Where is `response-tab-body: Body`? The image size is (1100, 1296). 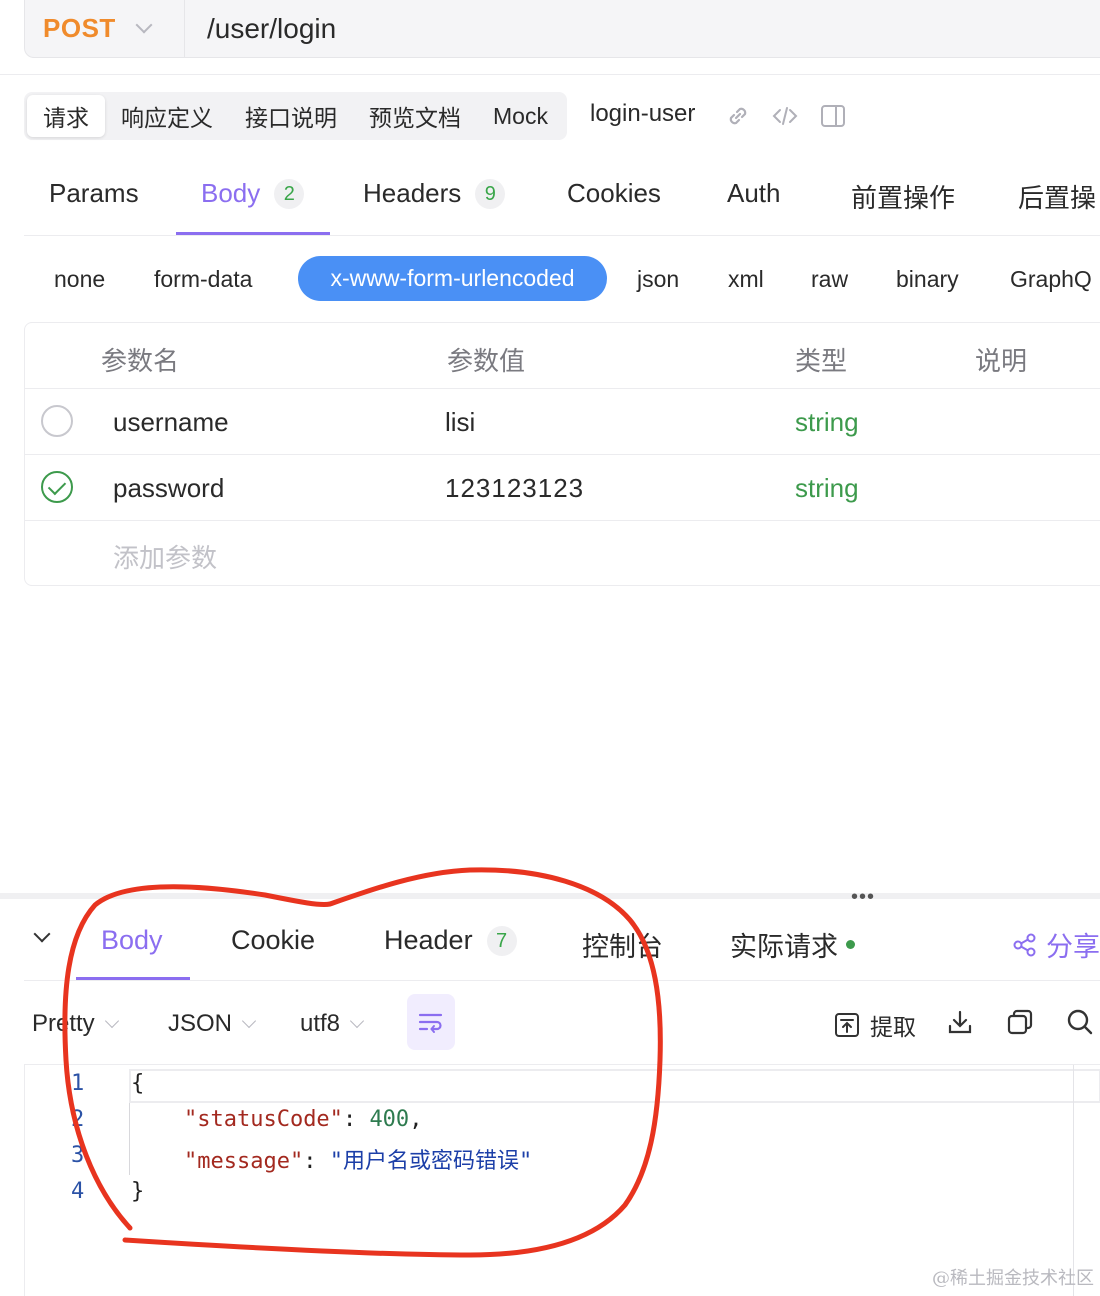 response-tab-body: Body is located at coordinates (132, 940).